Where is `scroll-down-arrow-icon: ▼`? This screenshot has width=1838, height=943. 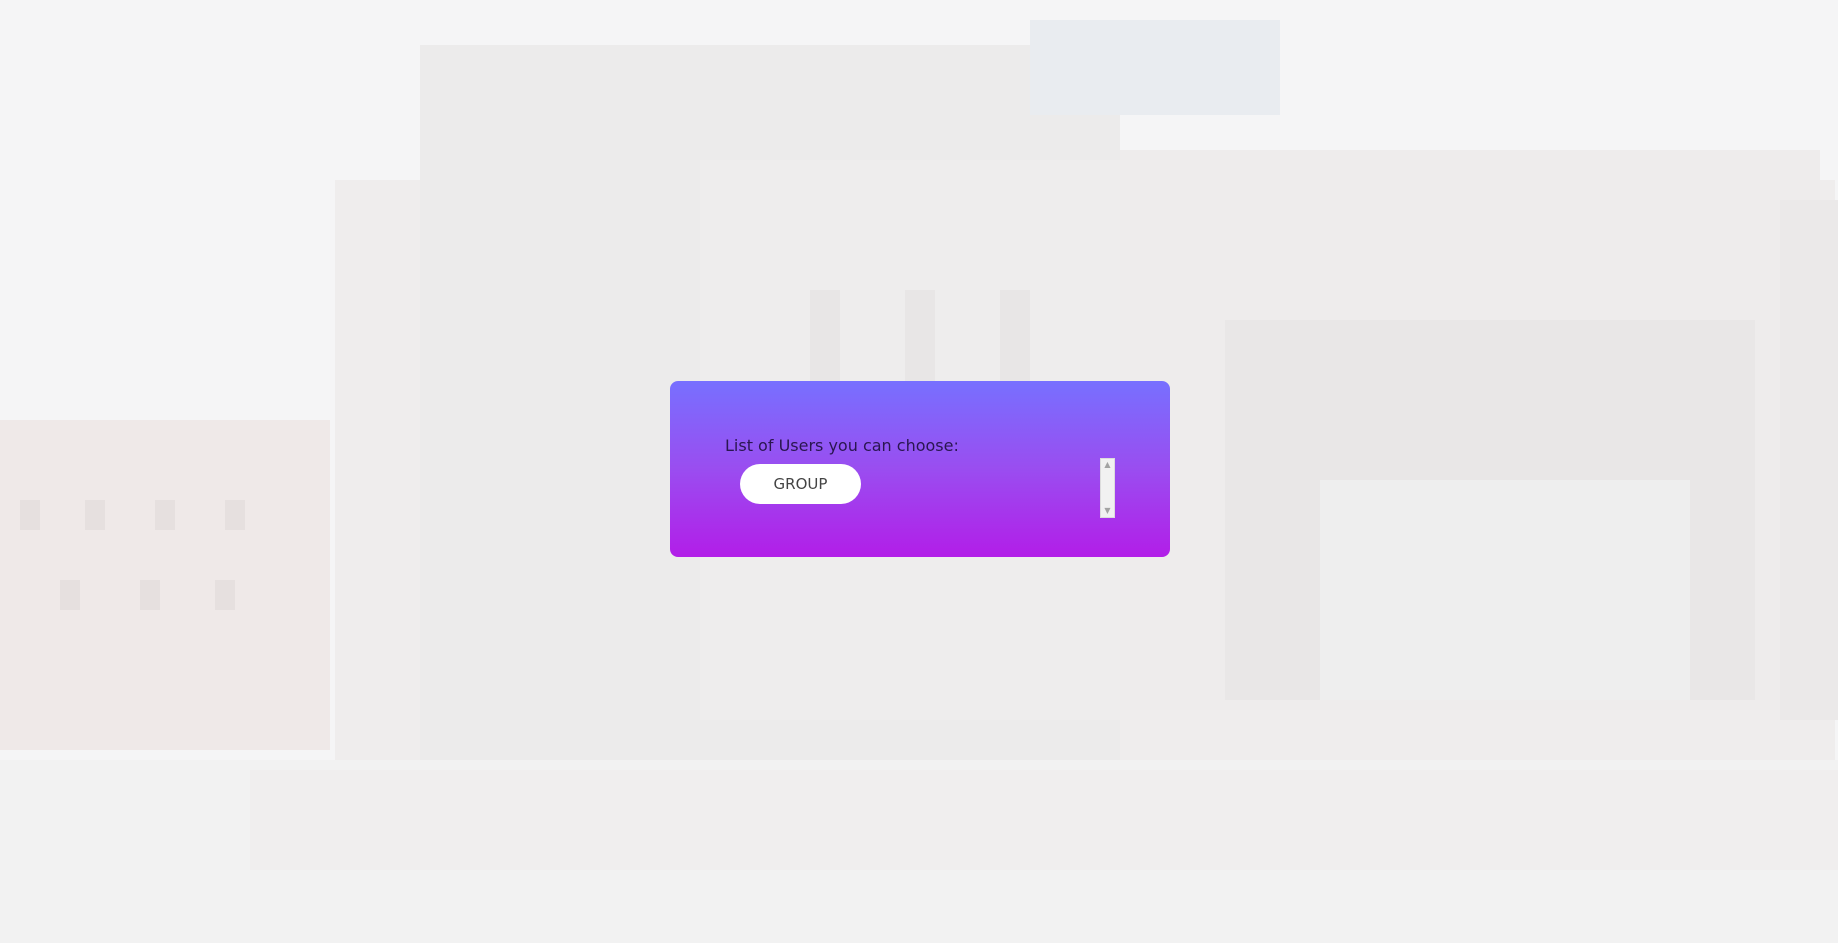
scroll-down-arrow-icon: ▼ is located at coordinates (1107, 511).